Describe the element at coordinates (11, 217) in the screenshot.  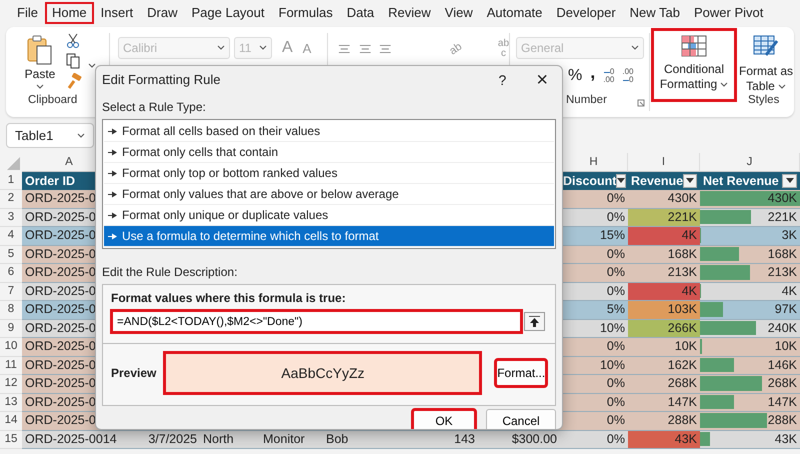
I see `row-header: 3` at that location.